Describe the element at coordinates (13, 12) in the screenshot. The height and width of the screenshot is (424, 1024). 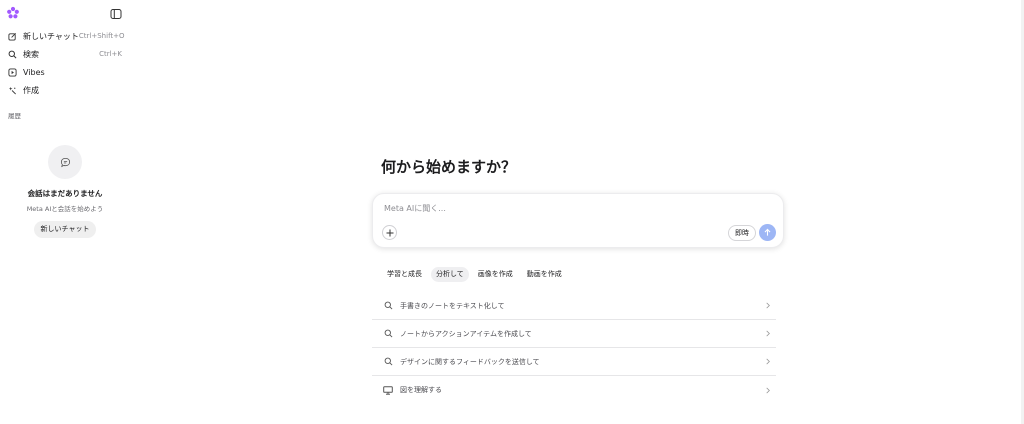
I see `meta-ai-logo-icon` at that location.